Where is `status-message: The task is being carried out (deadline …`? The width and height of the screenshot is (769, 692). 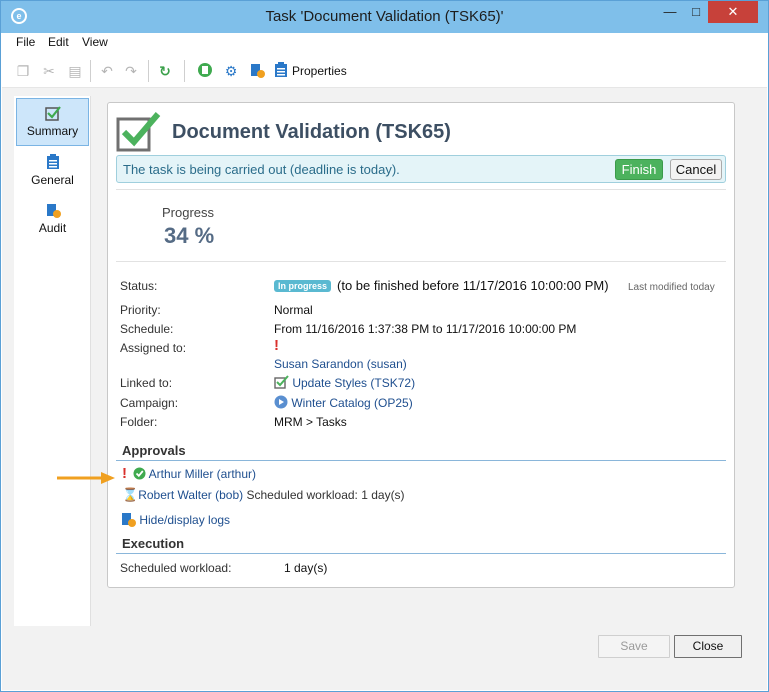
status-message: The task is being carried out (deadline … is located at coordinates (261, 169).